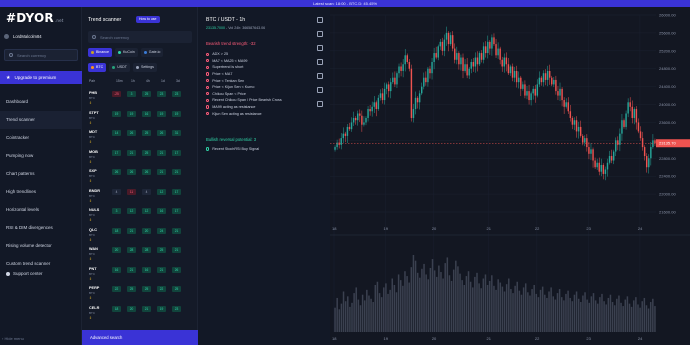 The image size is (690, 345). What do you see at coordinates (131, 211) in the screenshot?
I see `trend-score-cell: 12` at bounding box center [131, 211].